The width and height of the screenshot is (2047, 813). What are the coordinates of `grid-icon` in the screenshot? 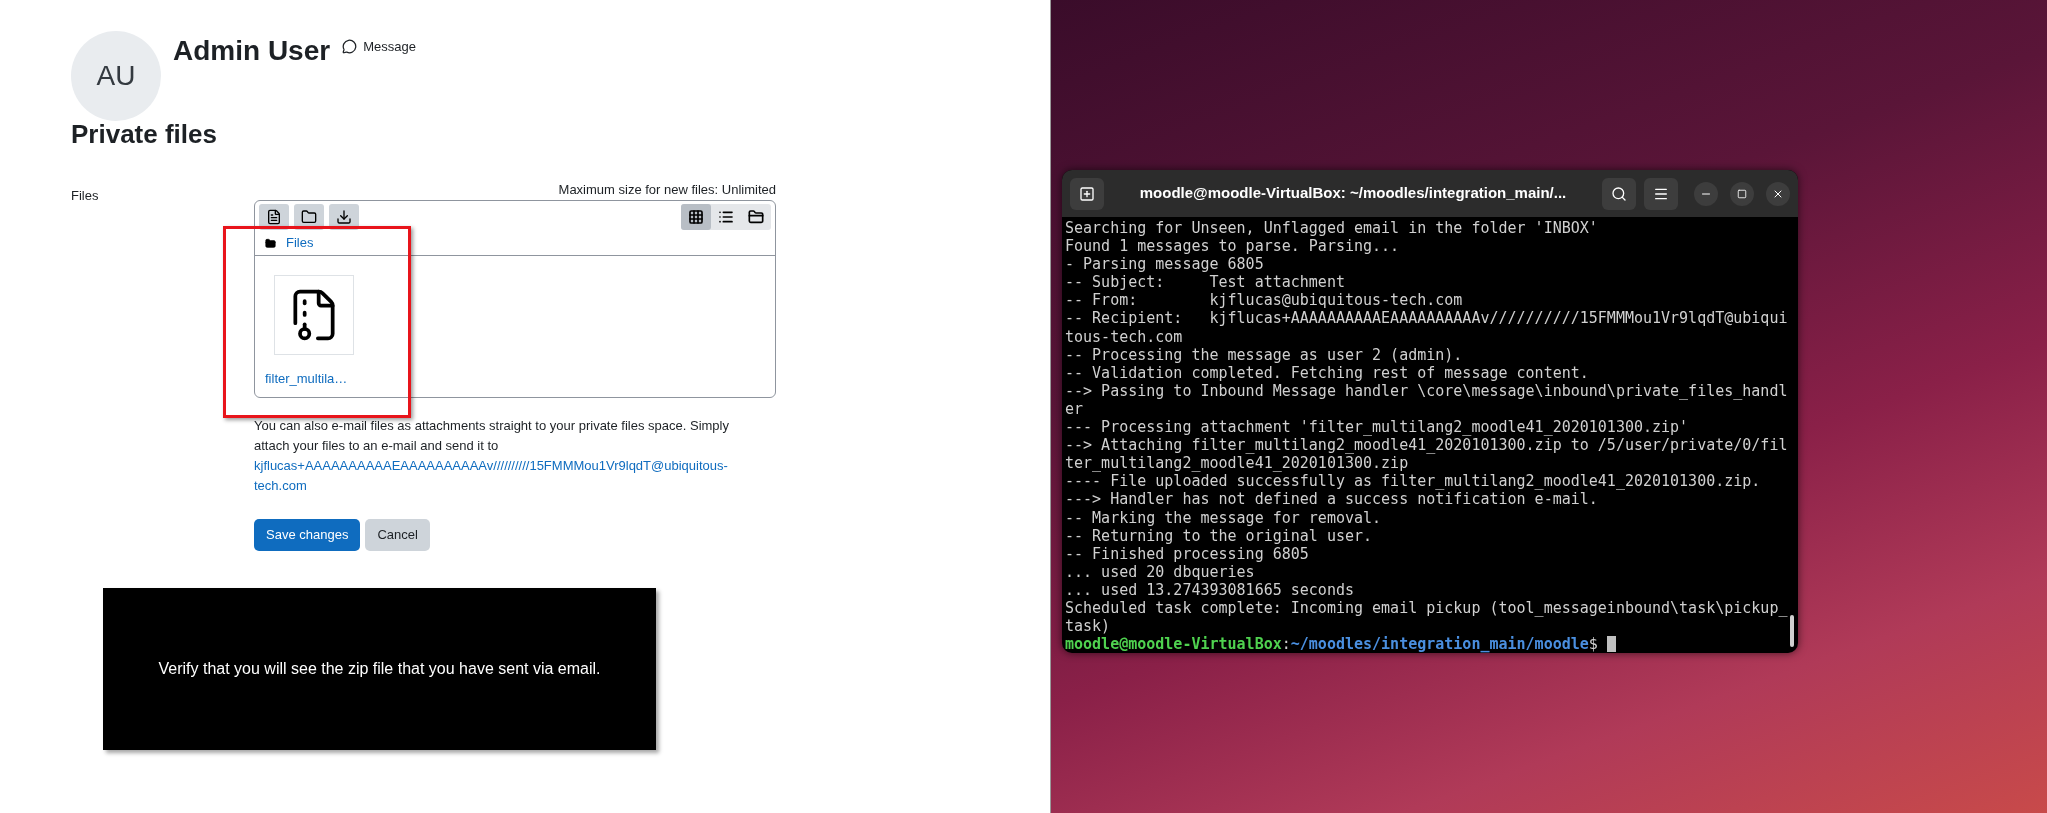 It's located at (696, 216).